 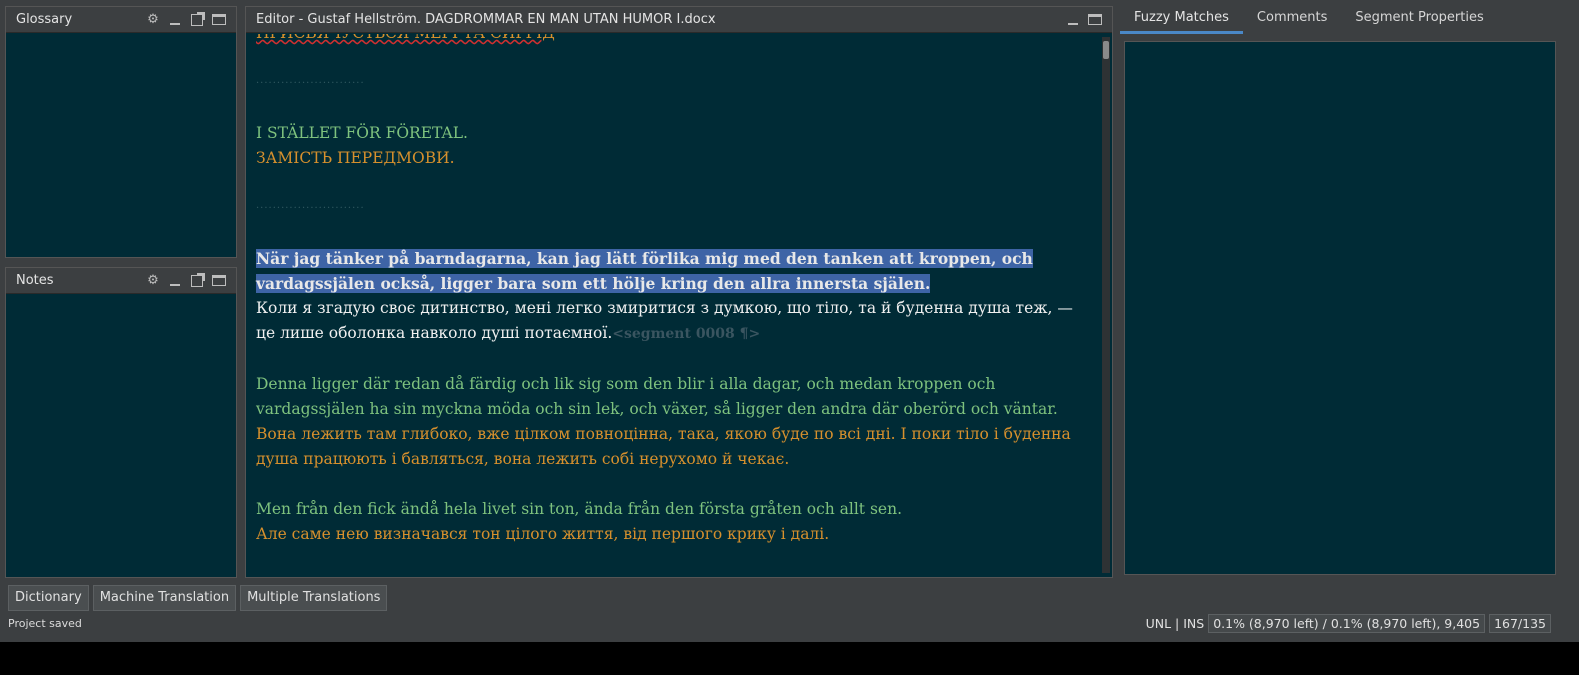 What do you see at coordinates (686, 334) in the screenshot?
I see `segment-marker: <segment 0008 ¶>` at bounding box center [686, 334].